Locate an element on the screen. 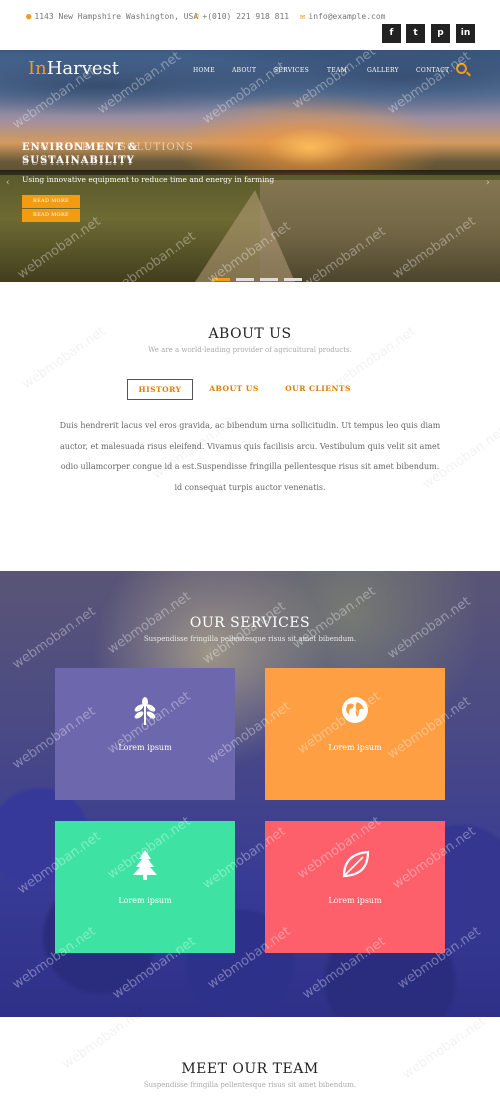  address-text: 1143 New Hampshire Washington, USA is located at coordinates (116, 16).